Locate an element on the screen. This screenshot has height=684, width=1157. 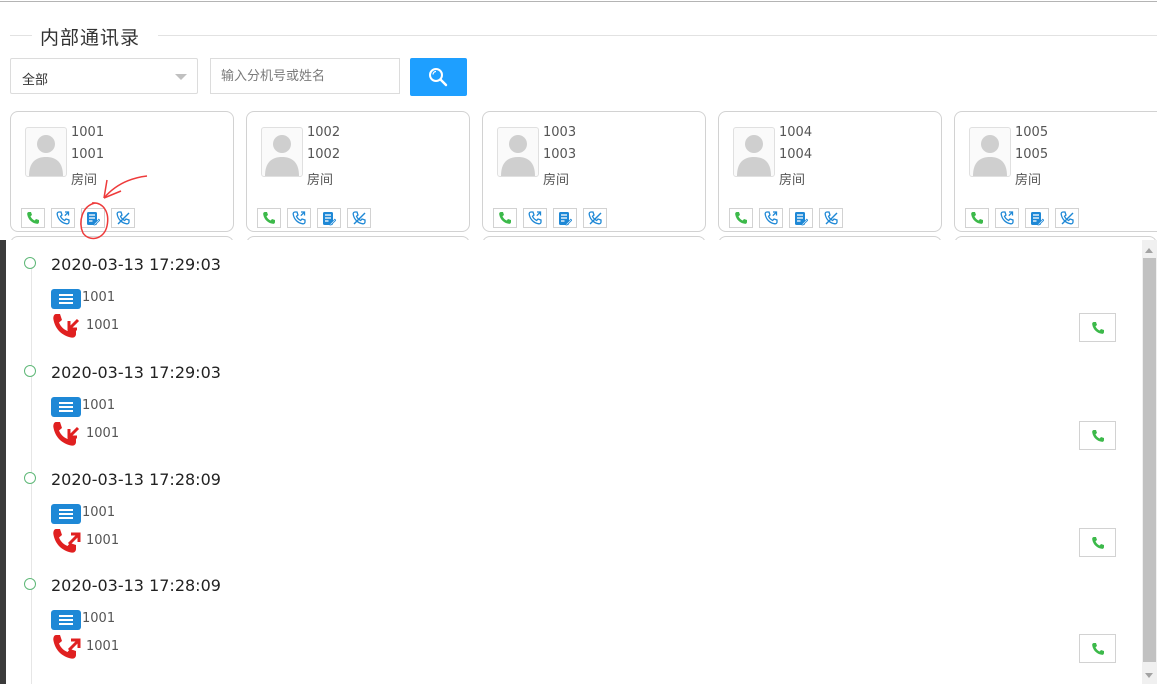
scroll-thumb is located at coordinates (1149, 460).